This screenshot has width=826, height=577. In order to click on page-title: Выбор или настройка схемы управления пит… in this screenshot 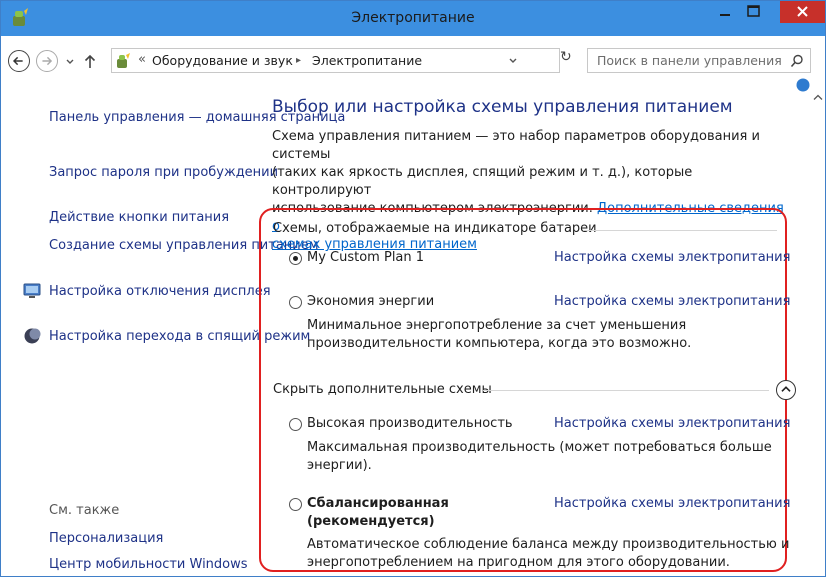, I will do `click(502, 107)`.